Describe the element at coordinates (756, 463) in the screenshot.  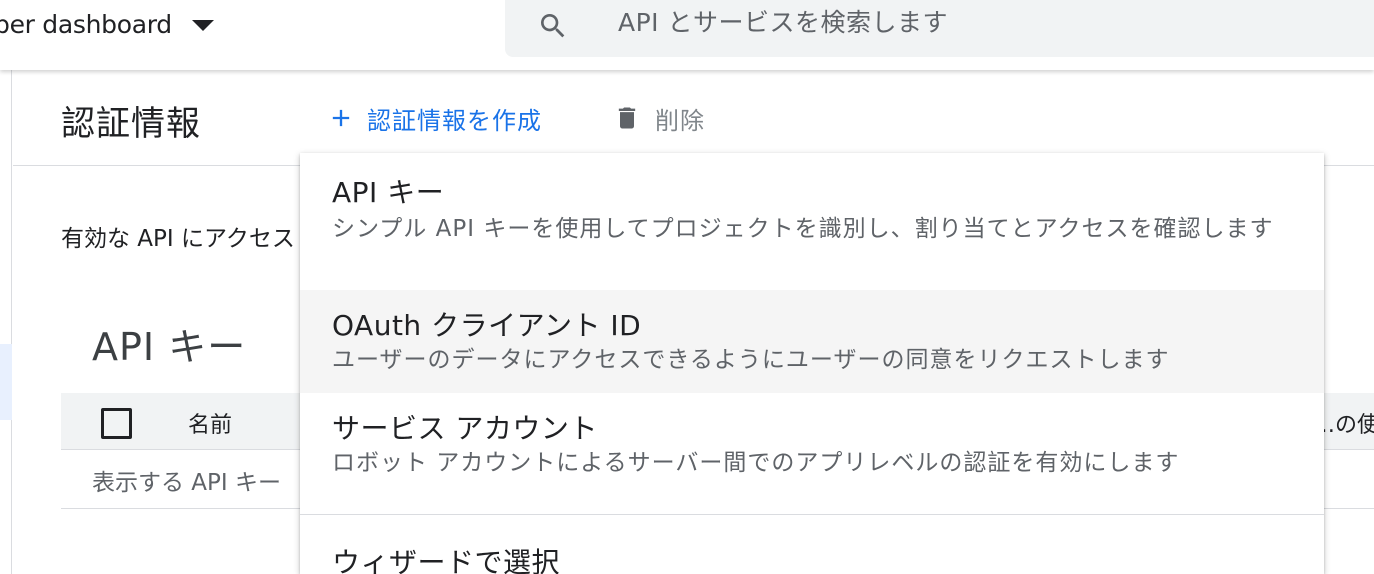
I see `menu-item-description: ロボット アカウントによるサーバー間でのアプリレベルの認証を有効にします` at that location.